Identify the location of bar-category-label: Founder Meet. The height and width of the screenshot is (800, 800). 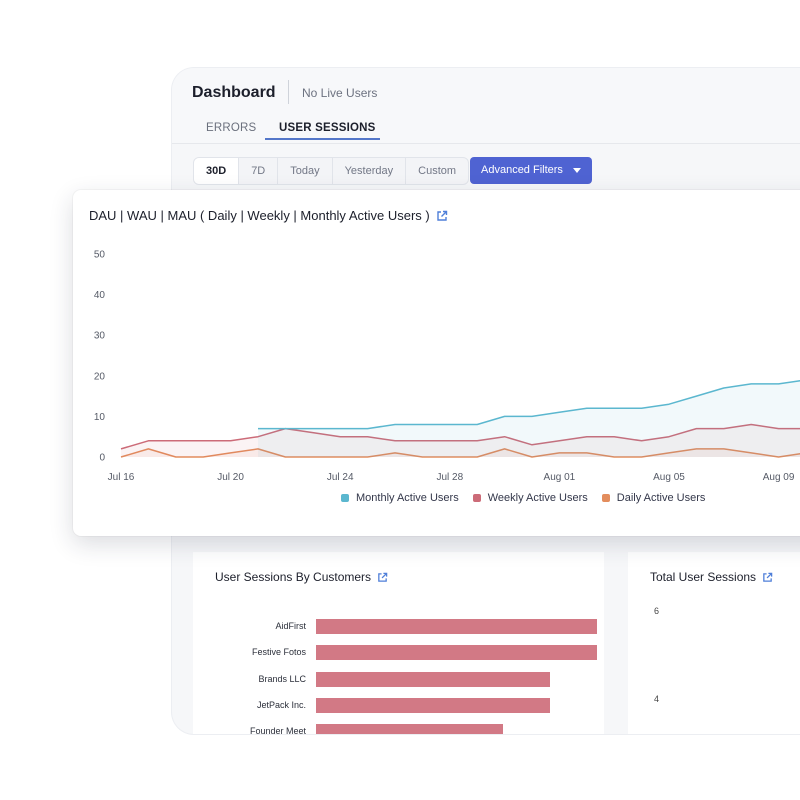
(277, 730).